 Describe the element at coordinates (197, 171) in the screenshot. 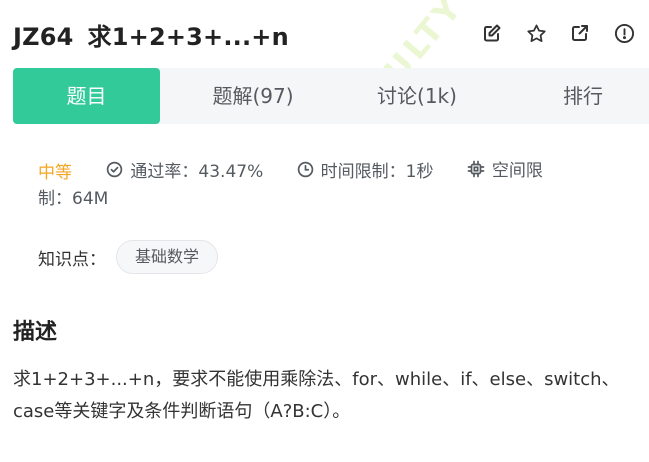

I see `pass-rate-text: 通过率：43.47%` at that location.